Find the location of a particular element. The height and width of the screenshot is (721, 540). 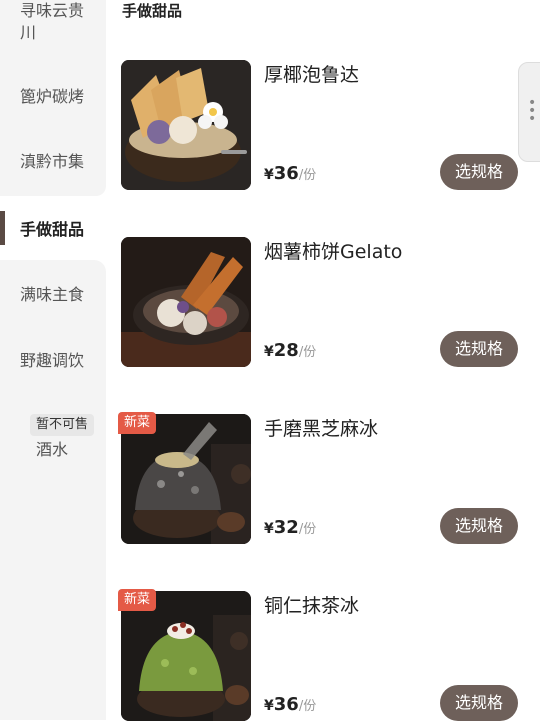

unavailable-badge: 暂不可售 is located at coordinates (62, 425).